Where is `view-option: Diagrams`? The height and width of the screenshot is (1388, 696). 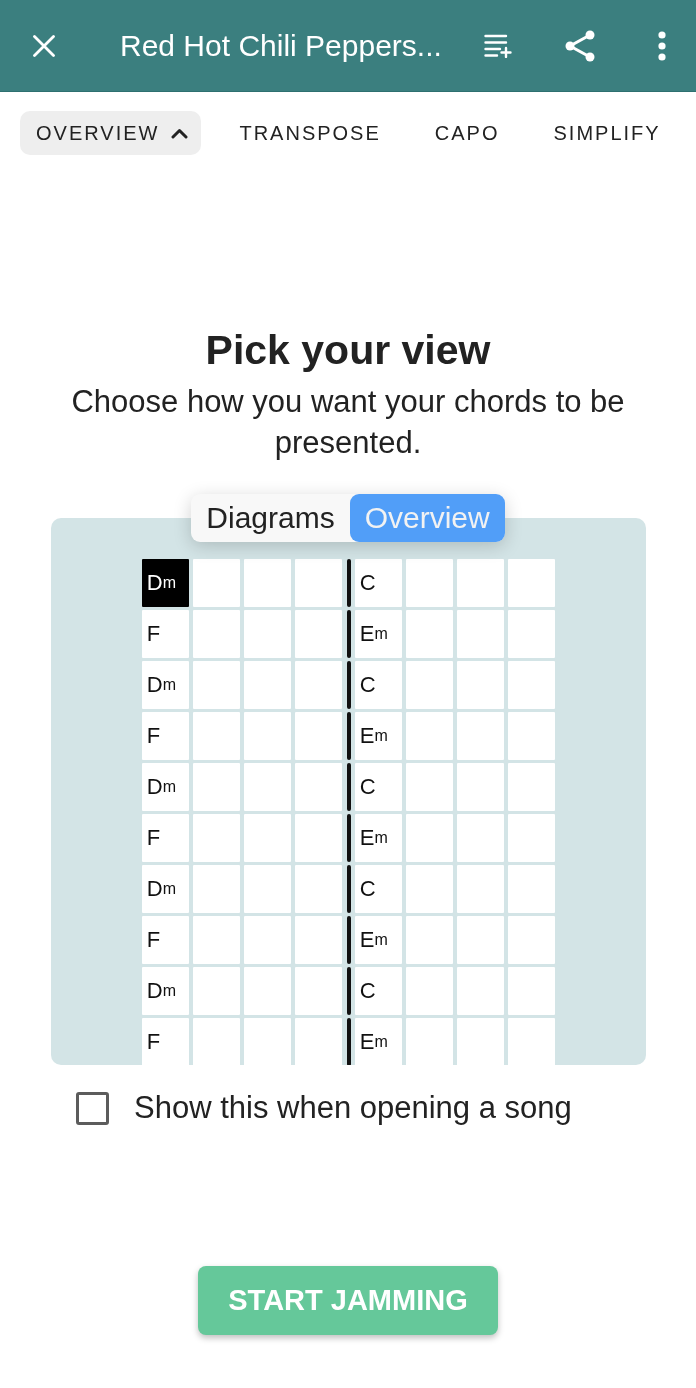 view-option: Diagrams is located at coordinates (270, 518).